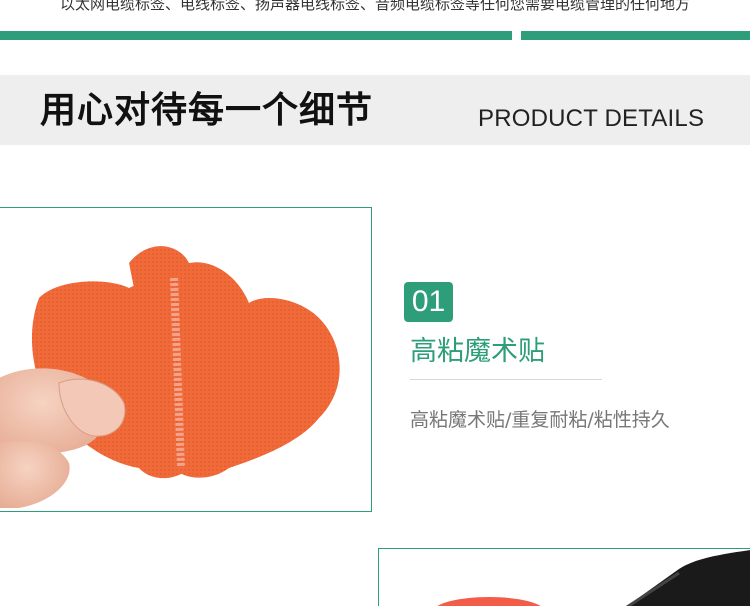 The height and width of the screenshot is (606, 750). Describe the element at coordinates (564, 577) in the screenshot. I see `product-photo-marker` at that location.